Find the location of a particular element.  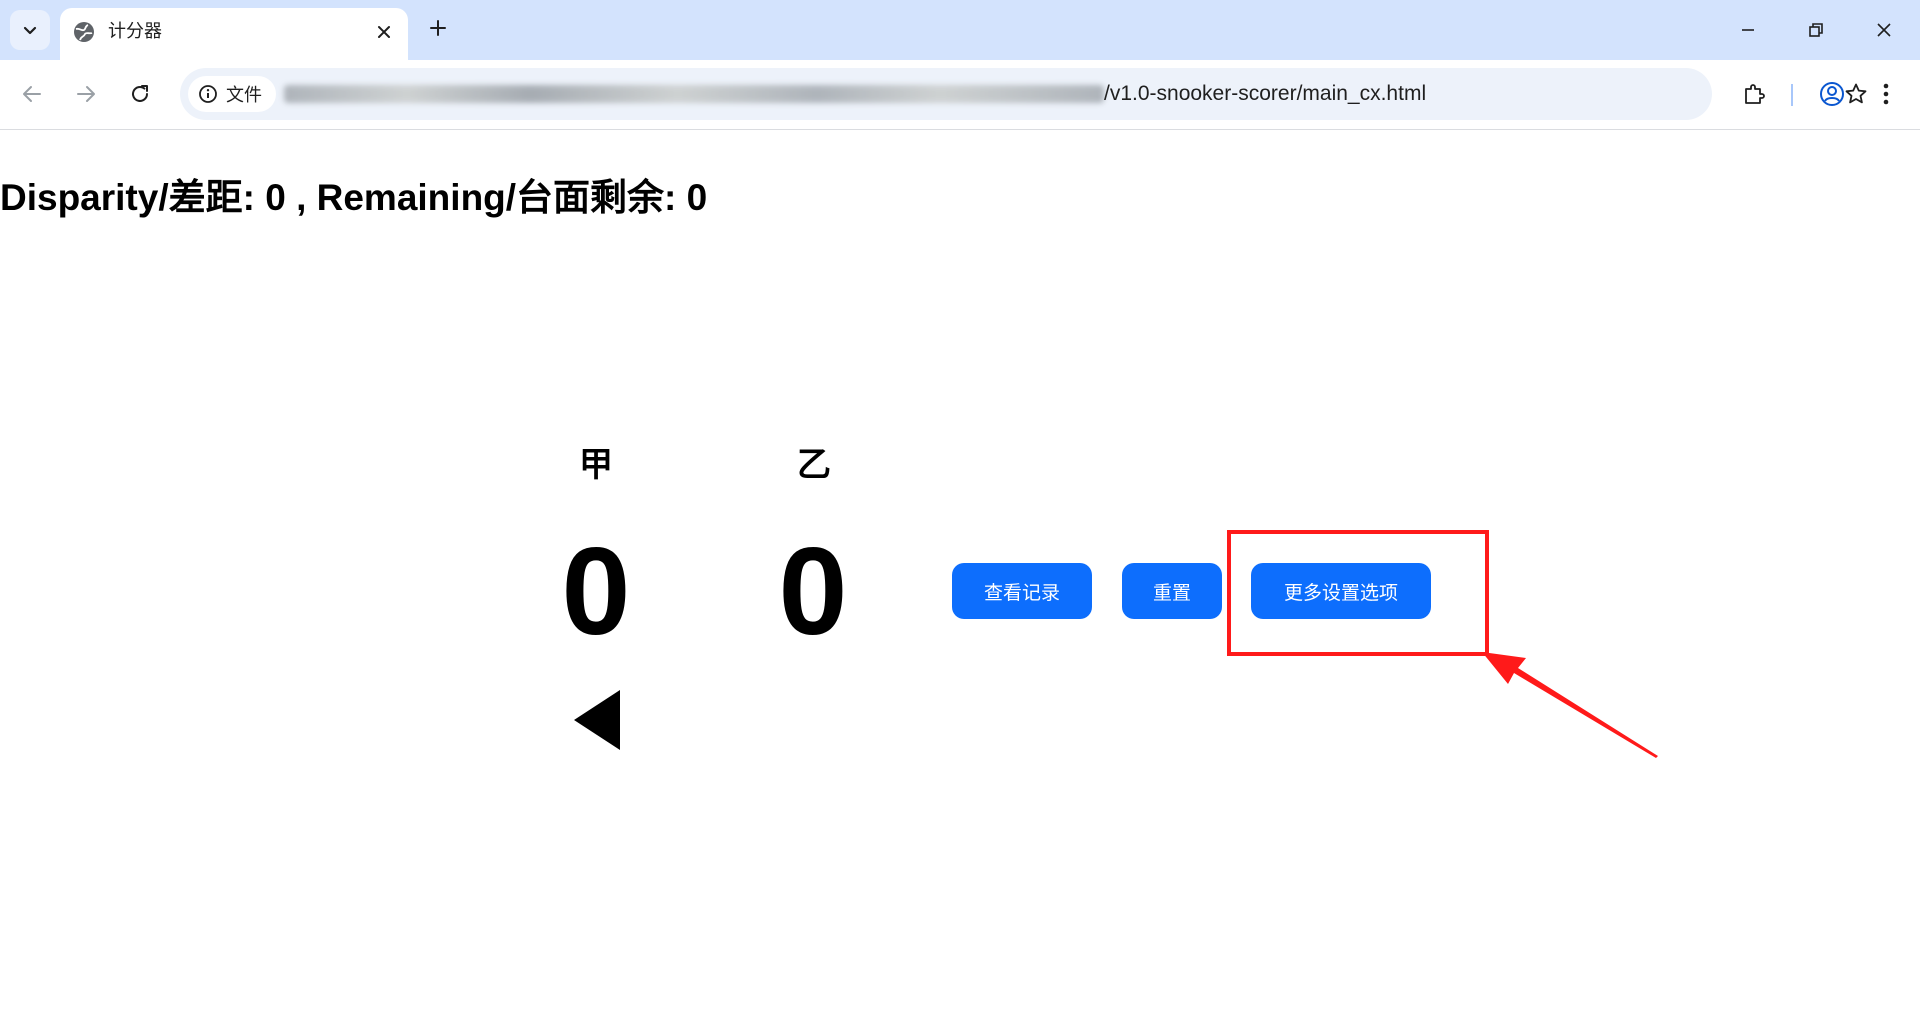

arrow-right-icon is located at coordinates (86, 94).